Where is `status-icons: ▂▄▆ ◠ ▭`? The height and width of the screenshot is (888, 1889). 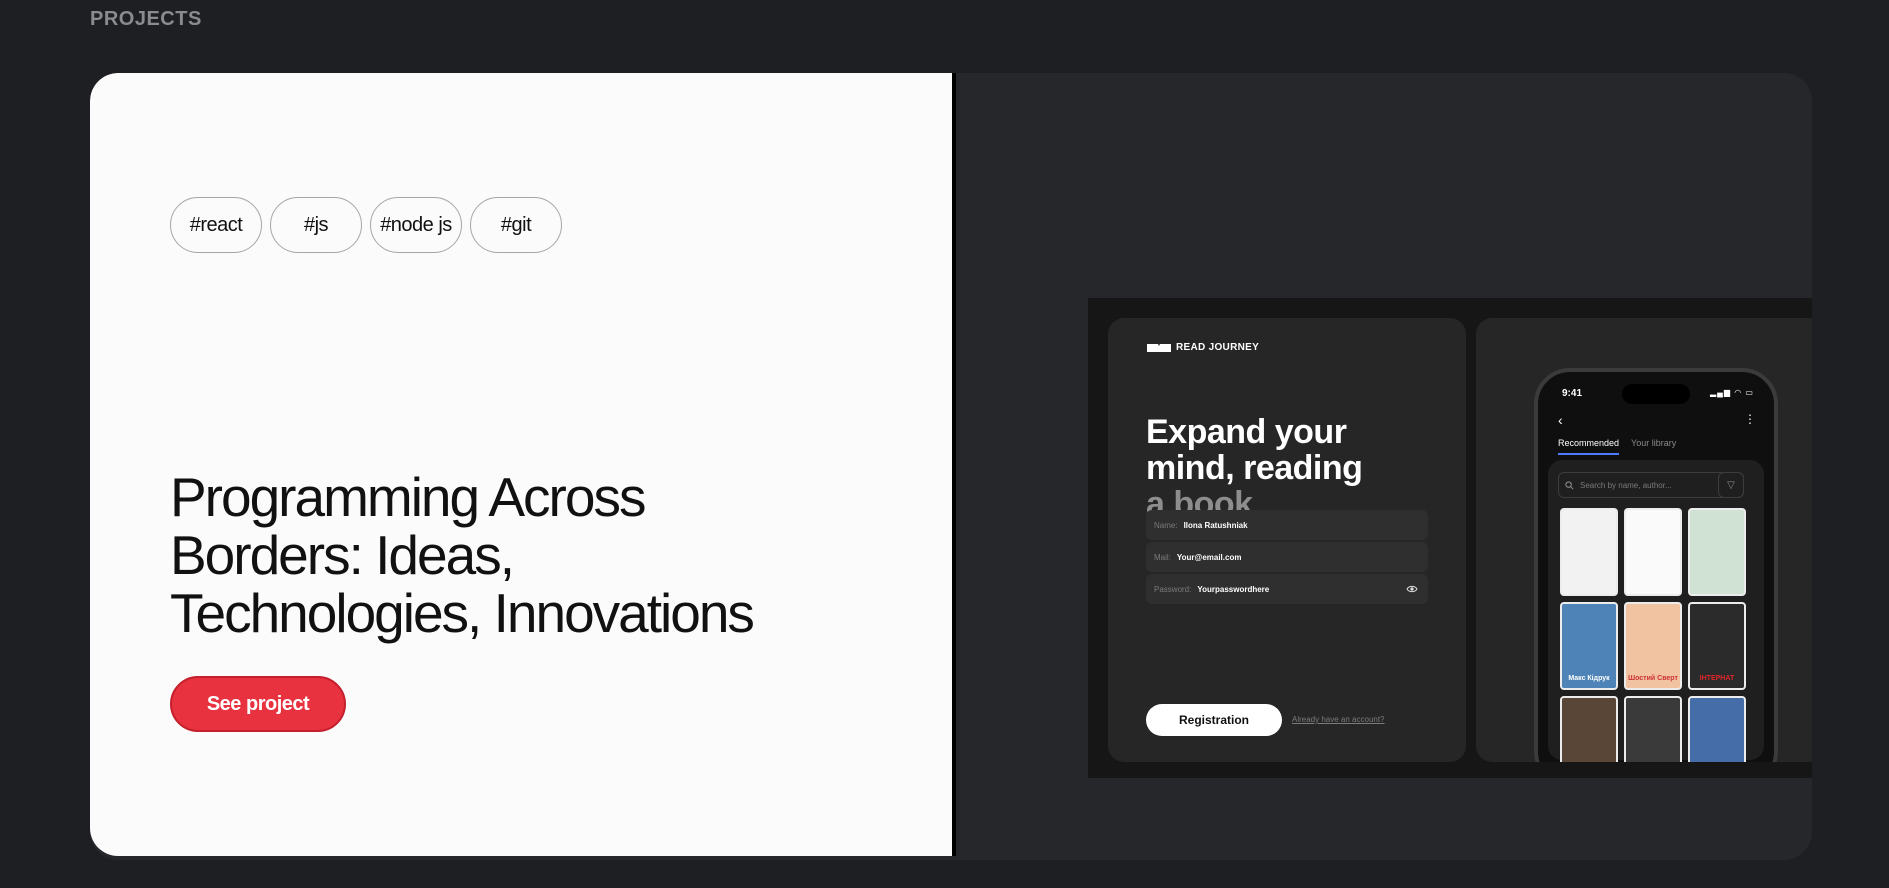 status-icons: ▂▄▆ ◠ ▭ is located at coordinates (1732, 392).